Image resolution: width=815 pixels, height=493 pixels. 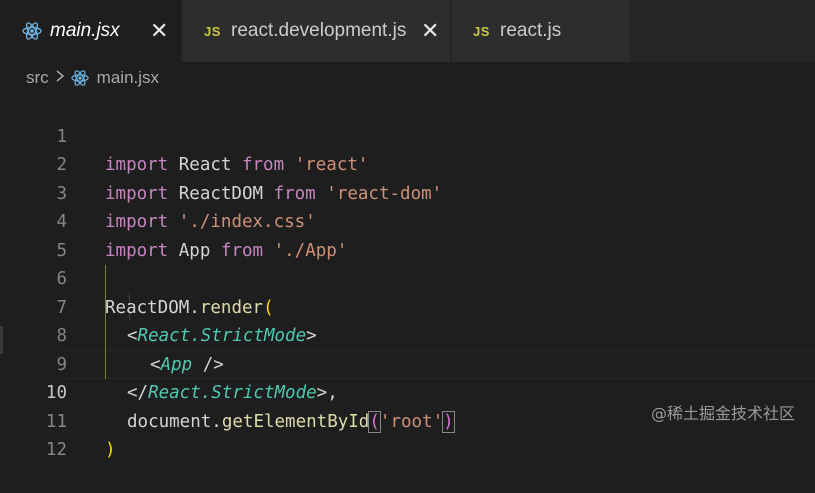 What do you see at coordinates (60, 78) in the screenshot?
I see `chevron-right-icon` at bounding box center [60, 78].